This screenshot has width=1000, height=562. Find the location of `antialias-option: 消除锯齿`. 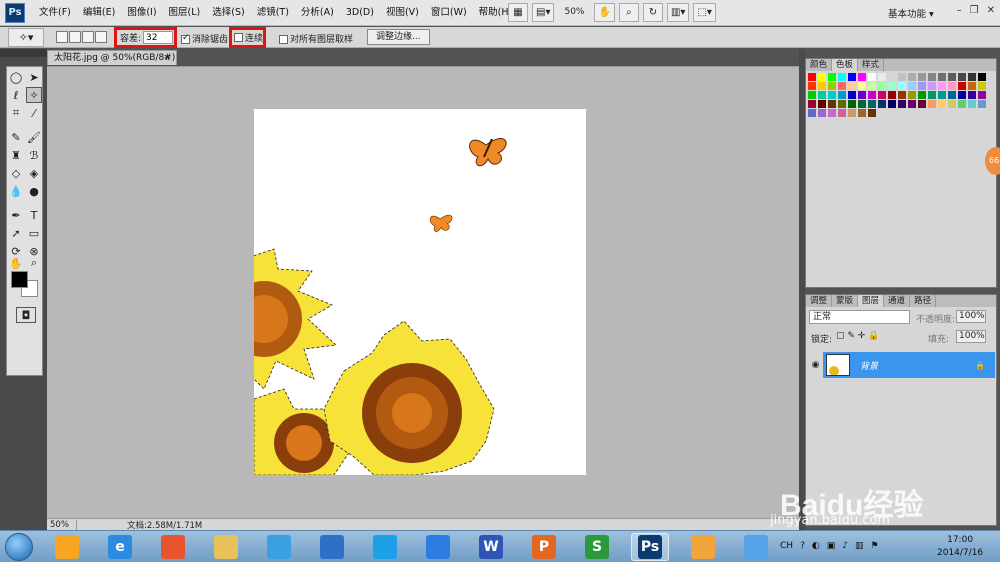

antialias-option: 消除锯齿 is located at coordinates (204, 38).